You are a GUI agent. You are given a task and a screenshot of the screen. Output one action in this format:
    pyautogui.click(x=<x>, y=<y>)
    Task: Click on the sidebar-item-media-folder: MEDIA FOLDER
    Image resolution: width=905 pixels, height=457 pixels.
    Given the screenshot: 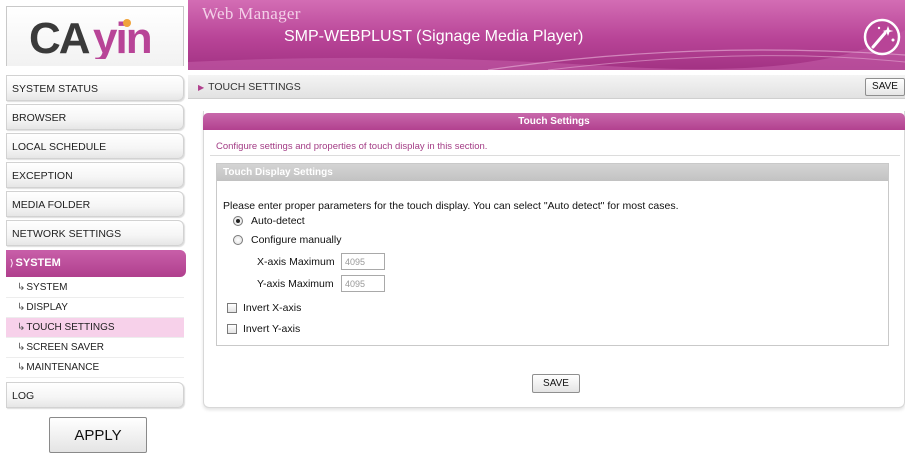 What is the action you would take?
    pyautogui.click(x=95, y=204)
    